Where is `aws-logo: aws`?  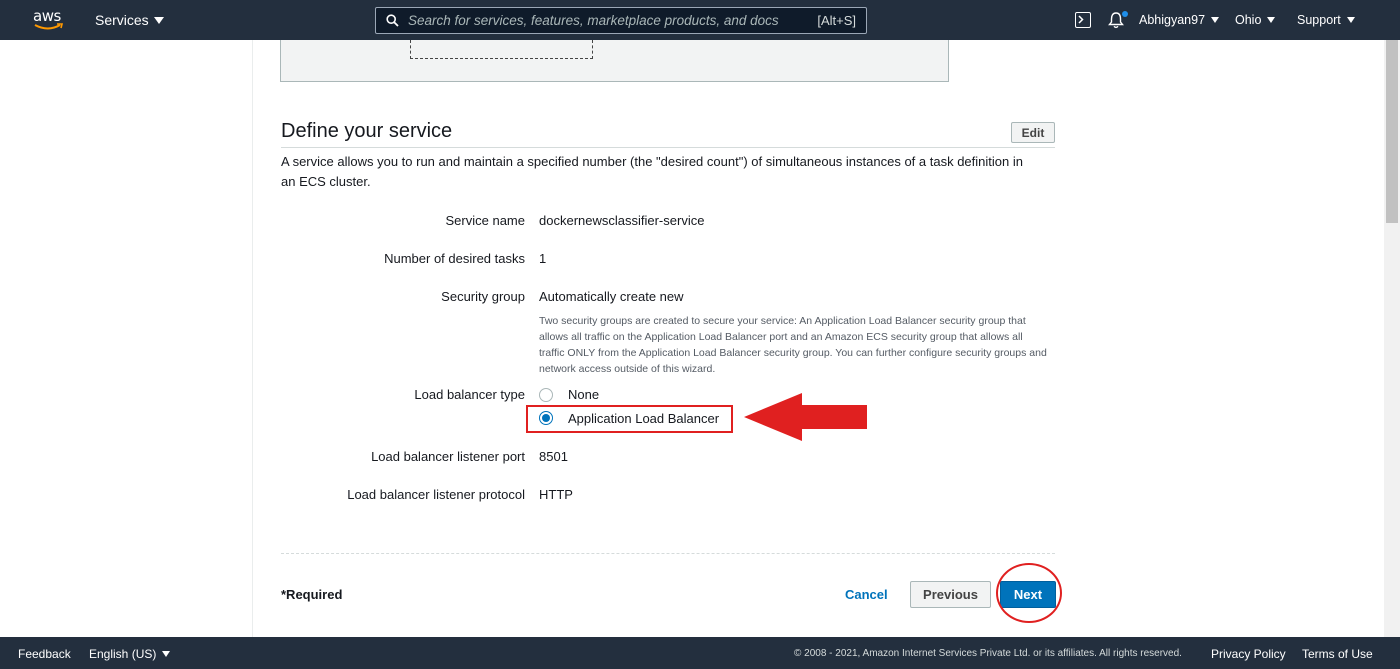
aws-logo: aws is located at coordinates (49, 21).